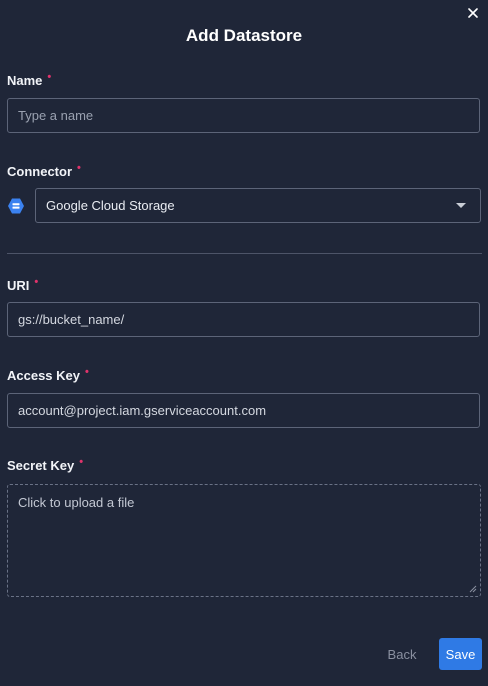 The image size is (488, 686). Describe the element at coordinates (41, 465) in the screenshot. I see `secret-key-label-text: Secret Key` at that location.